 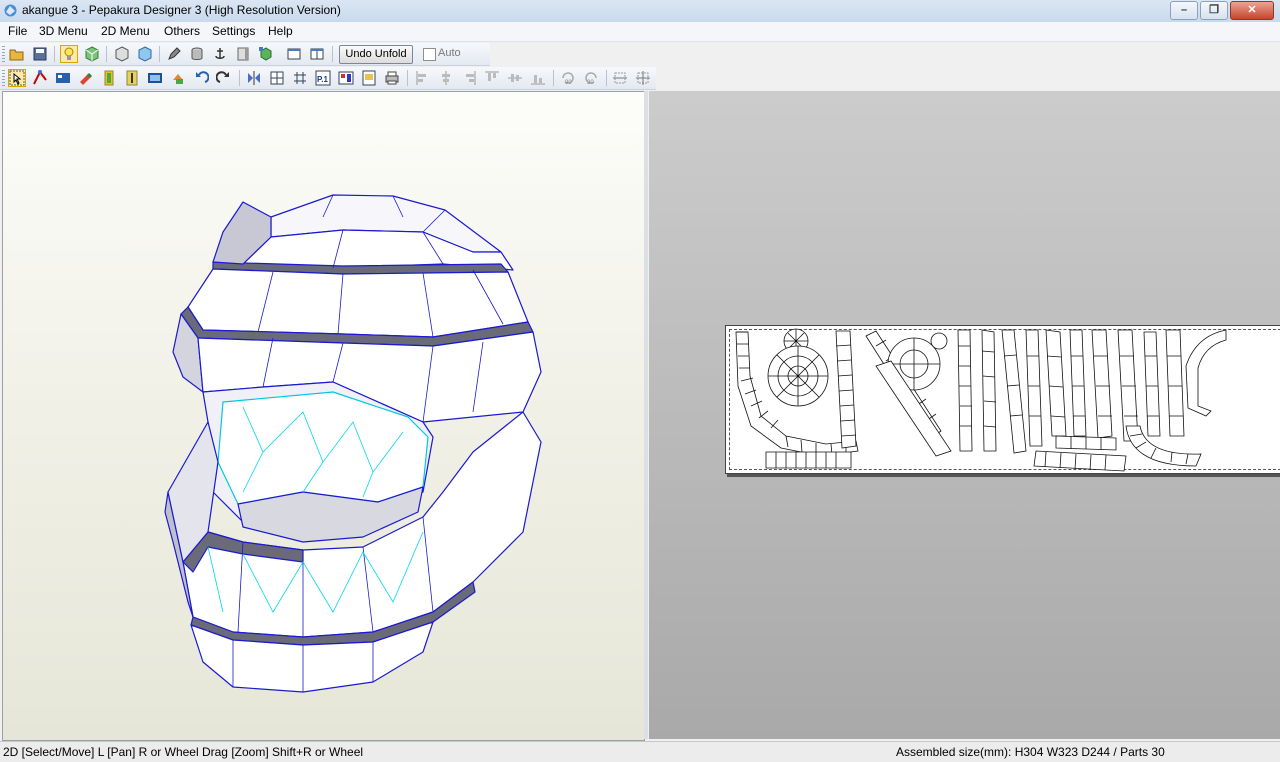 What do you see at coordinates (429, 54) in the screenshot?
I see `auto-checkbox` at bounding box center [429, 54].